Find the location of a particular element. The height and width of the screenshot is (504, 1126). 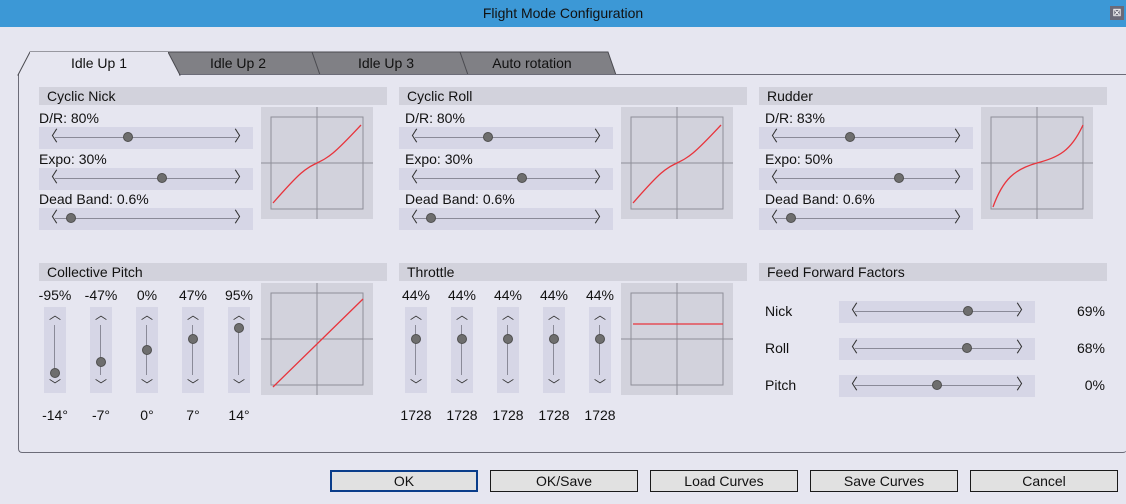

collective-pitch-header: Collective Pitch is located at coordinates (213, 272).